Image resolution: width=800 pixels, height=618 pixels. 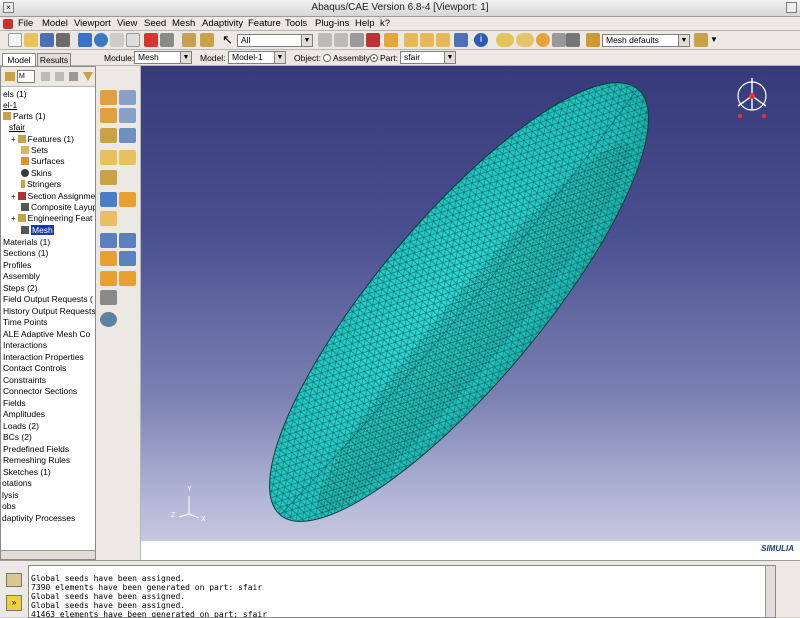 I want to click on tab-model: Model, so click(x=19, y=59).